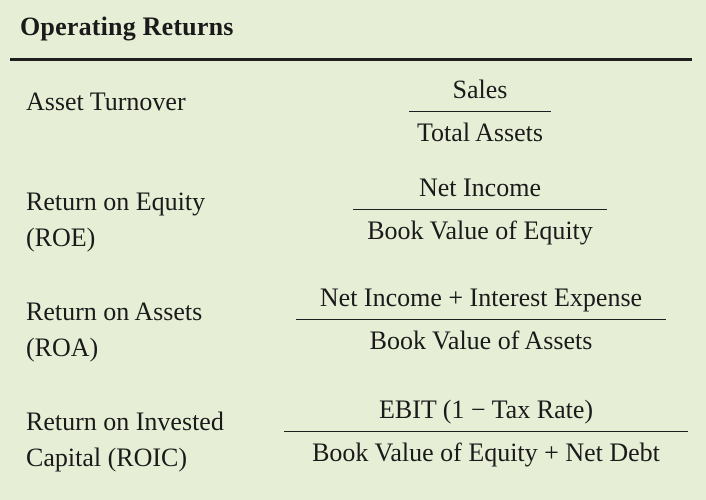 This screenshot has width=706, height=500. What do you see at coordinates (62, 347) in the screenshot?
I see `row-label-line2: (ROA)` at bounding box center [62, 347].